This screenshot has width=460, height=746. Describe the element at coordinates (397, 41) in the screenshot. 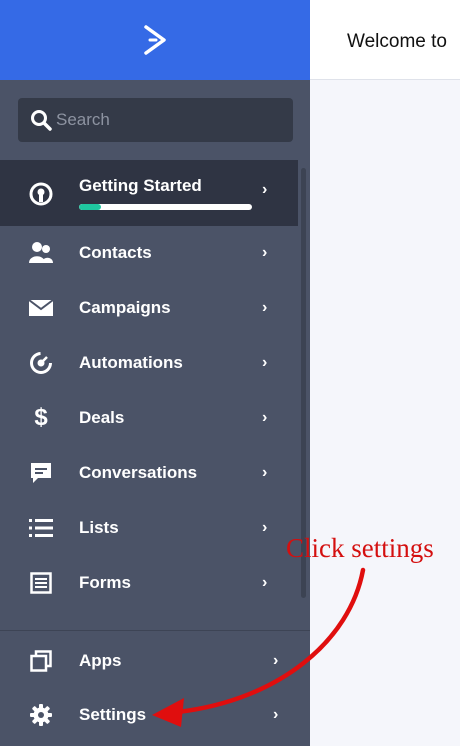

I see `welcome-heading: Welcome to` at that location.